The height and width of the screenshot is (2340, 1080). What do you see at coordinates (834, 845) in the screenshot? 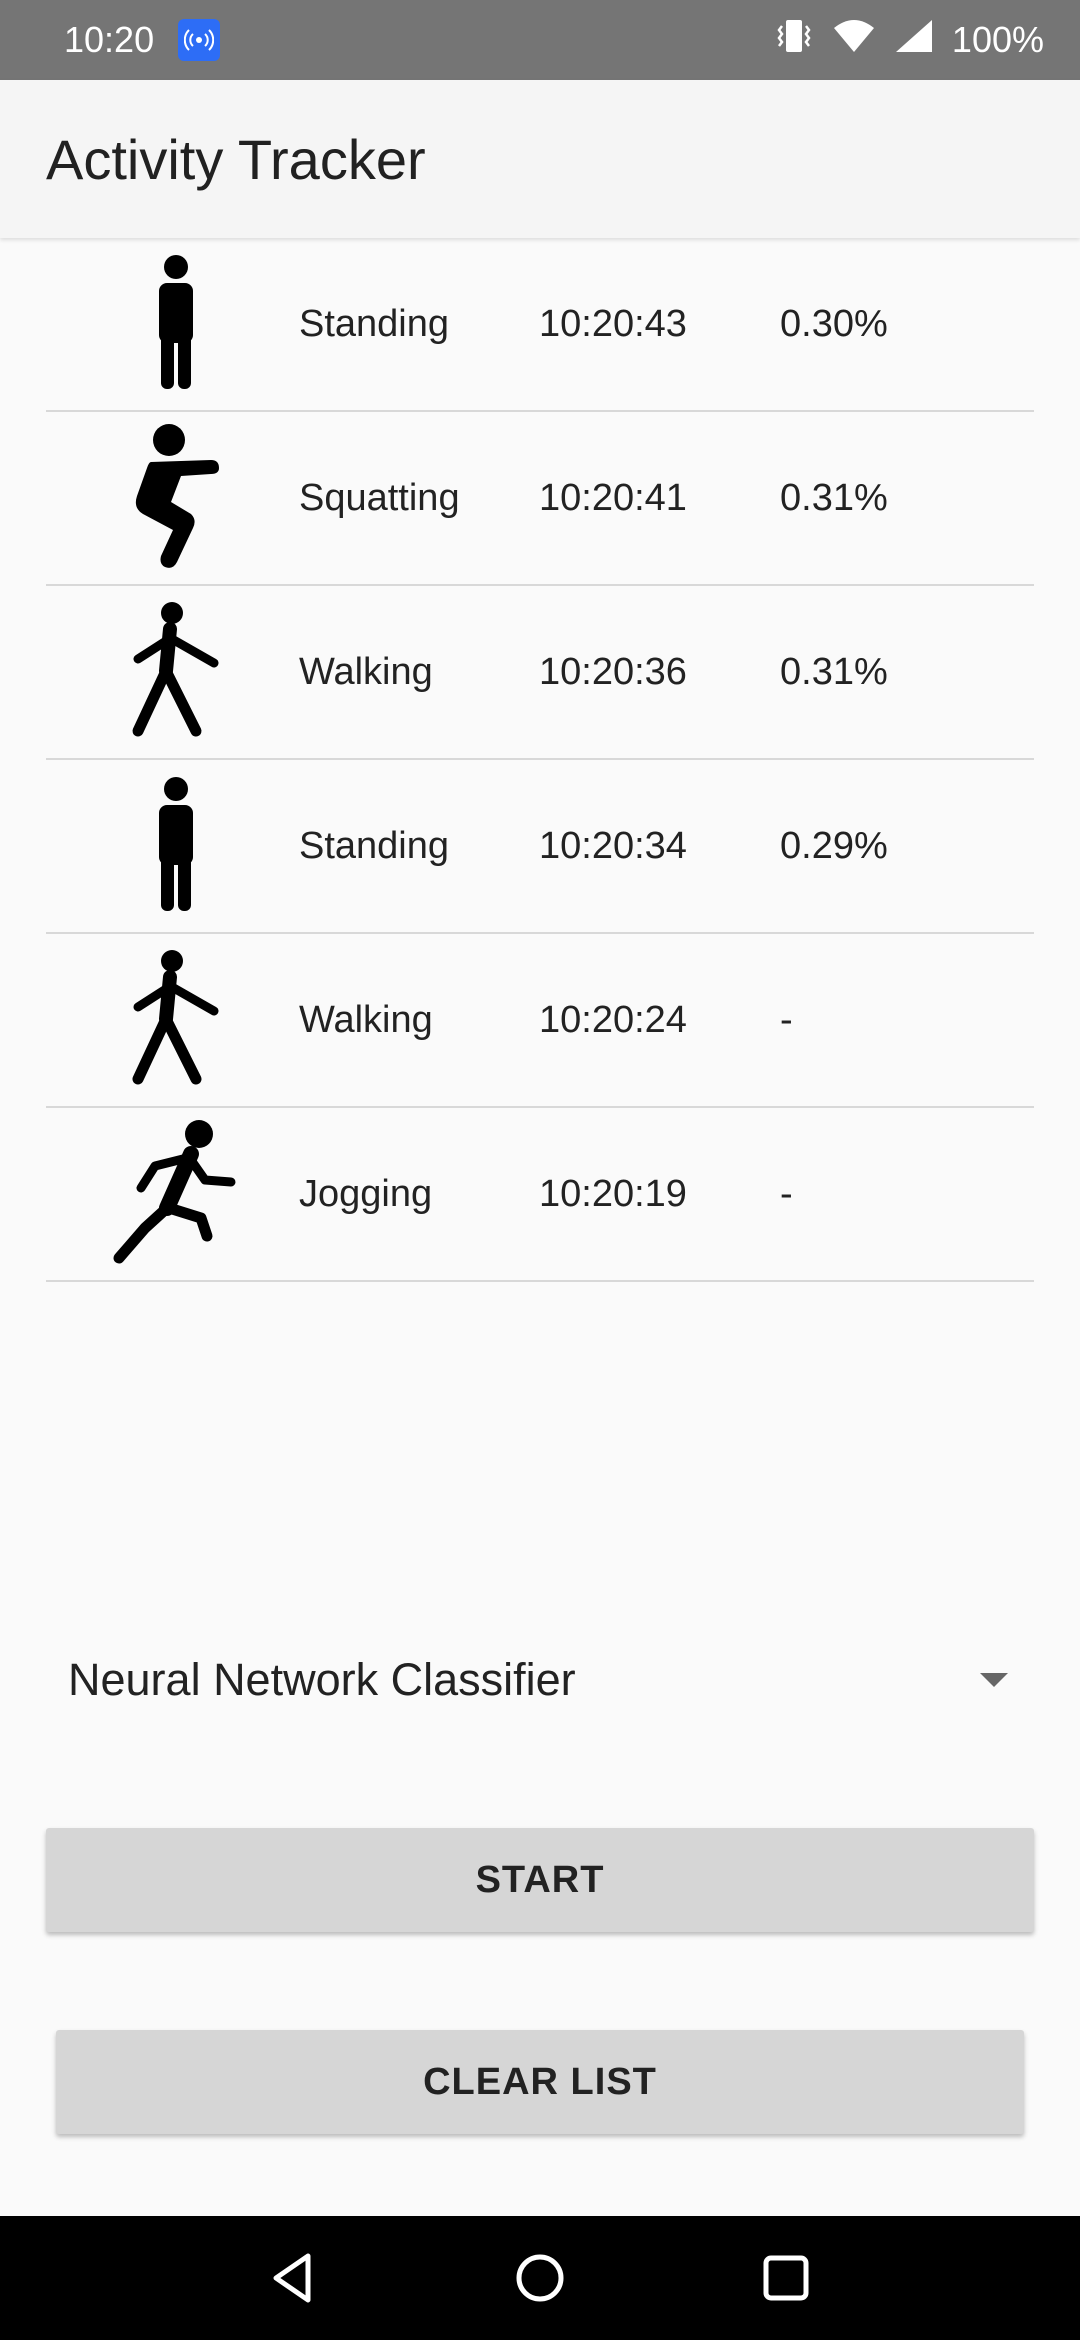
I see `activity-value: 0.29%` at bounding box center [834, 845].